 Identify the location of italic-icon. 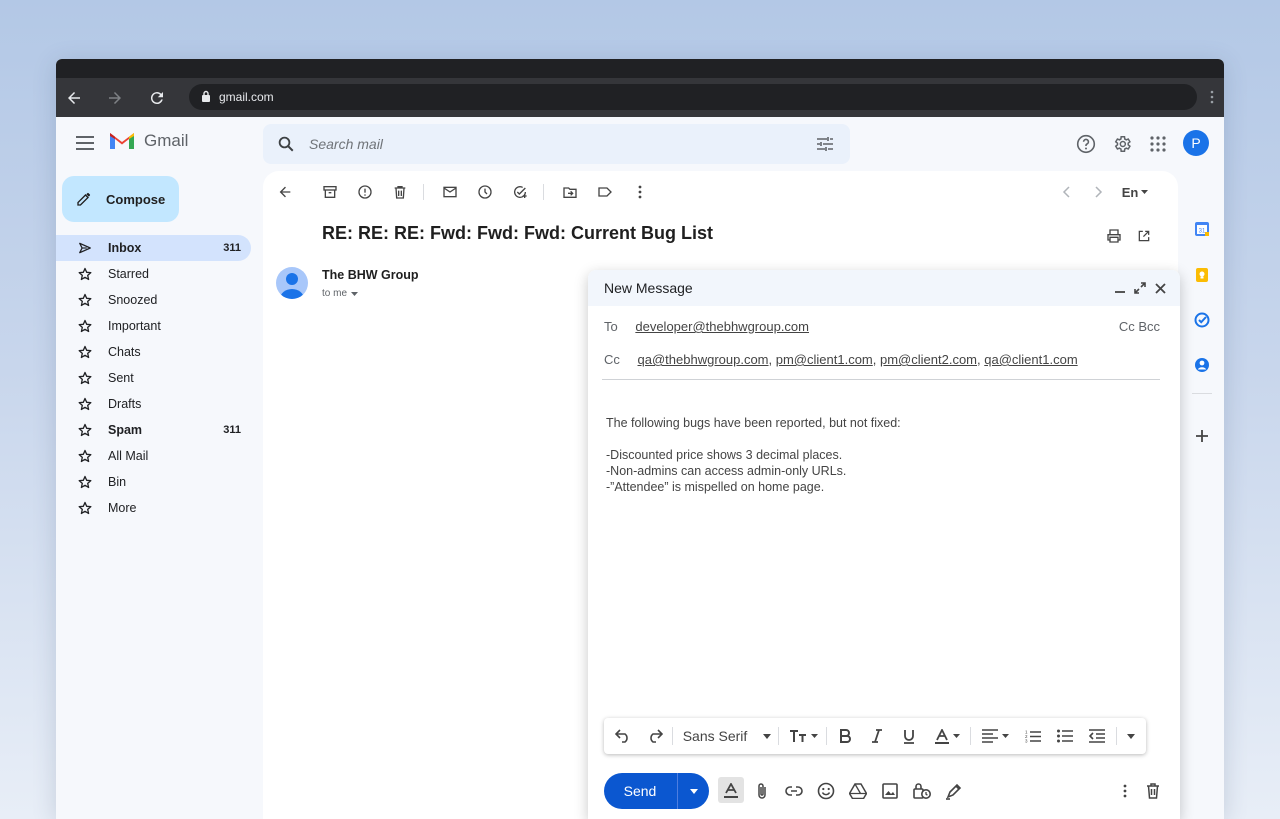
(877, 736).